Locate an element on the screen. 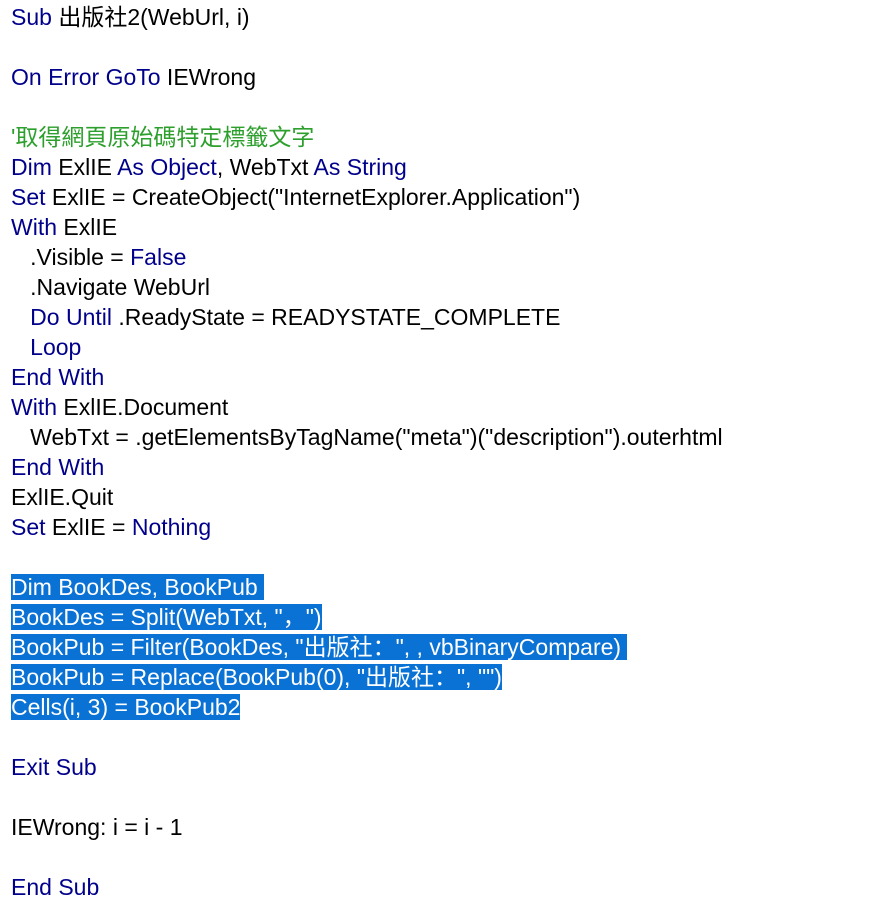 This screenshot has width=886, height=902. code-token: IEWrong is located at coordinates (208, 77).